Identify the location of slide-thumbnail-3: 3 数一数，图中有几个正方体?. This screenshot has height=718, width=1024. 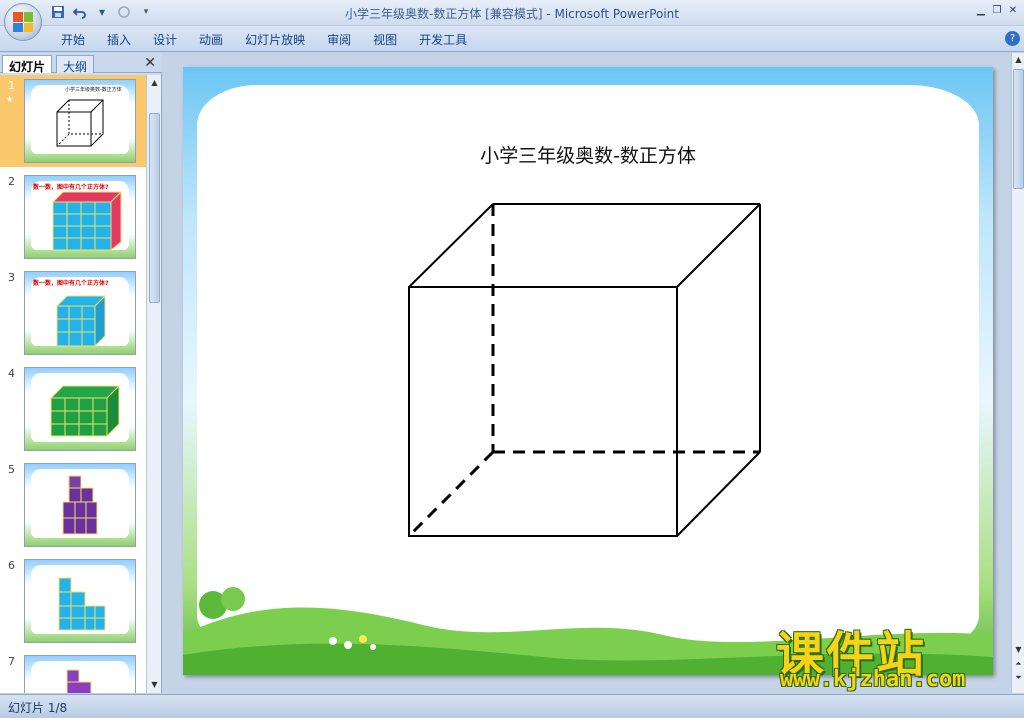
(73, 313).